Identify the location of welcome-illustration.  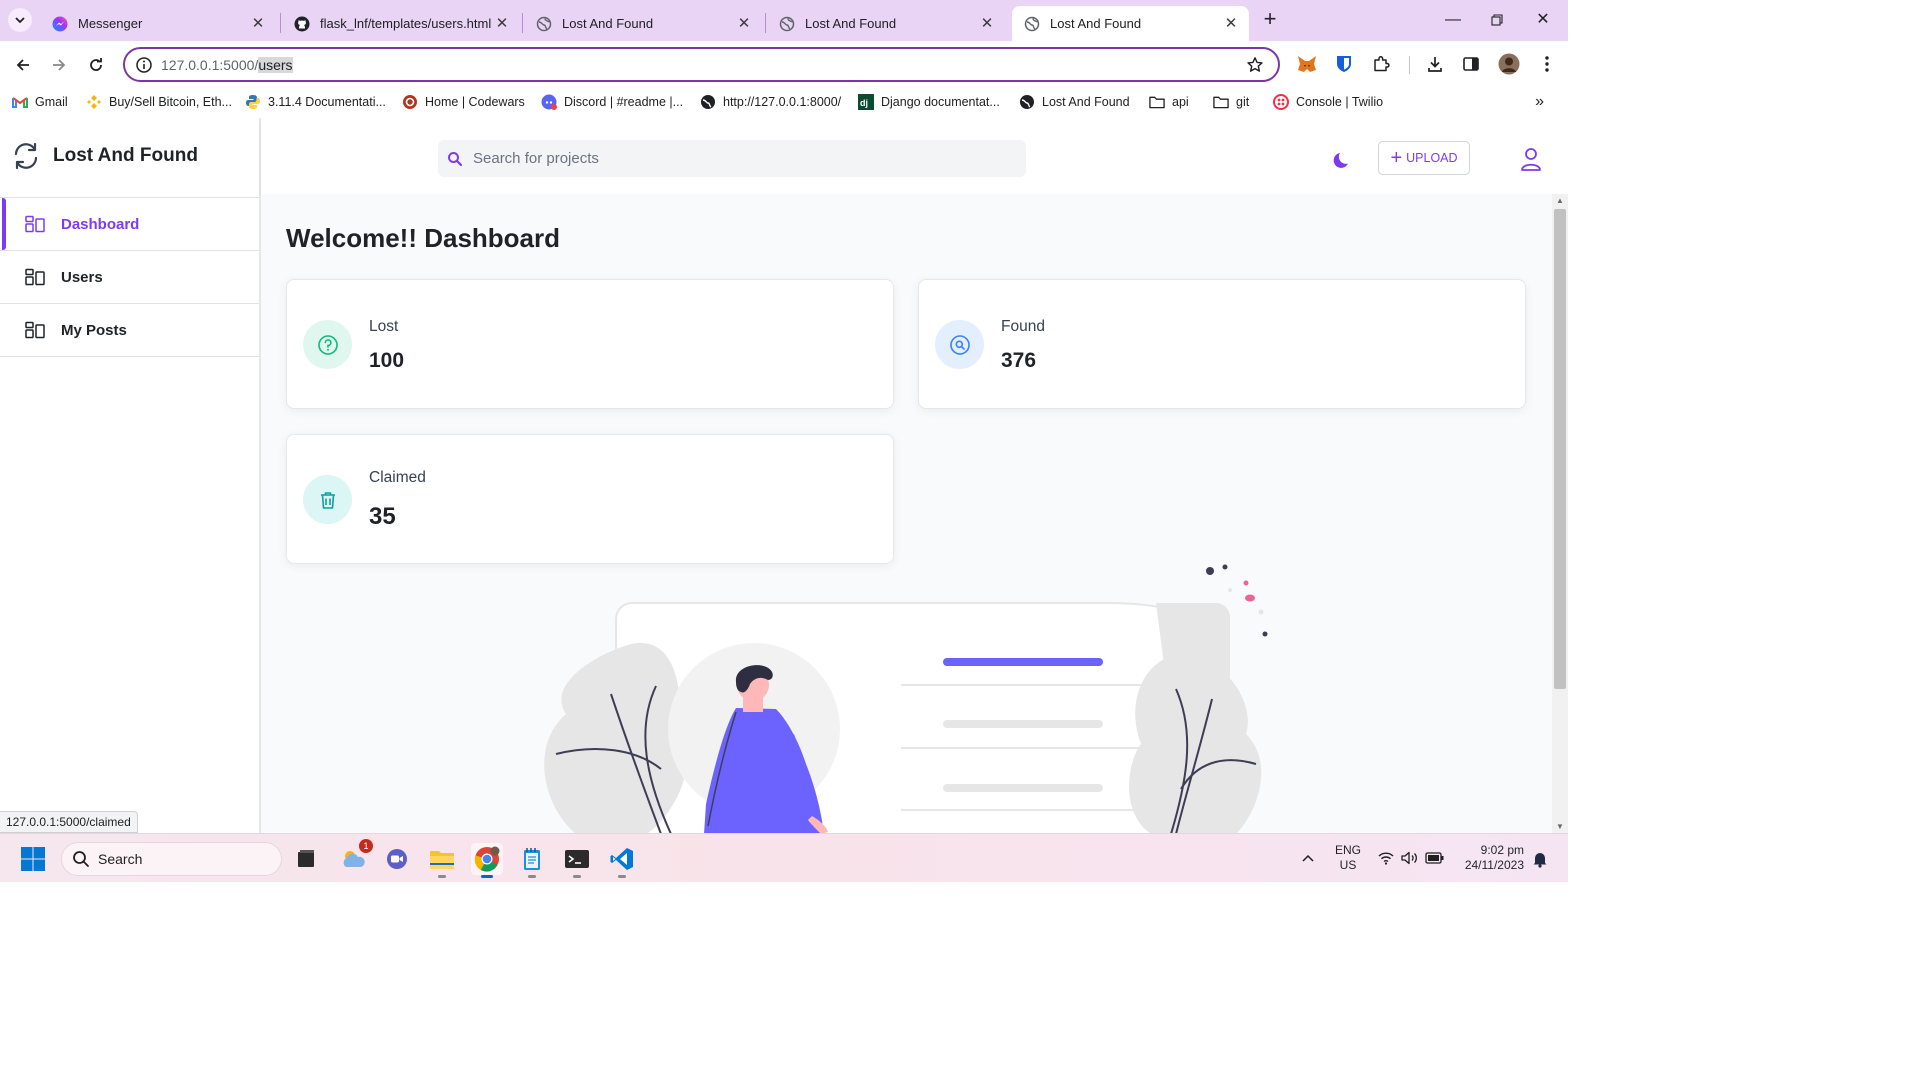
(906, 698).